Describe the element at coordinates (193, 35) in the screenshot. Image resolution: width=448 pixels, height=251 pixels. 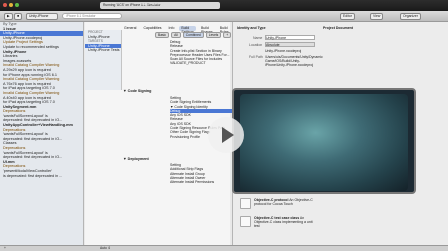
I see `filter-combined: Combined` at that location.